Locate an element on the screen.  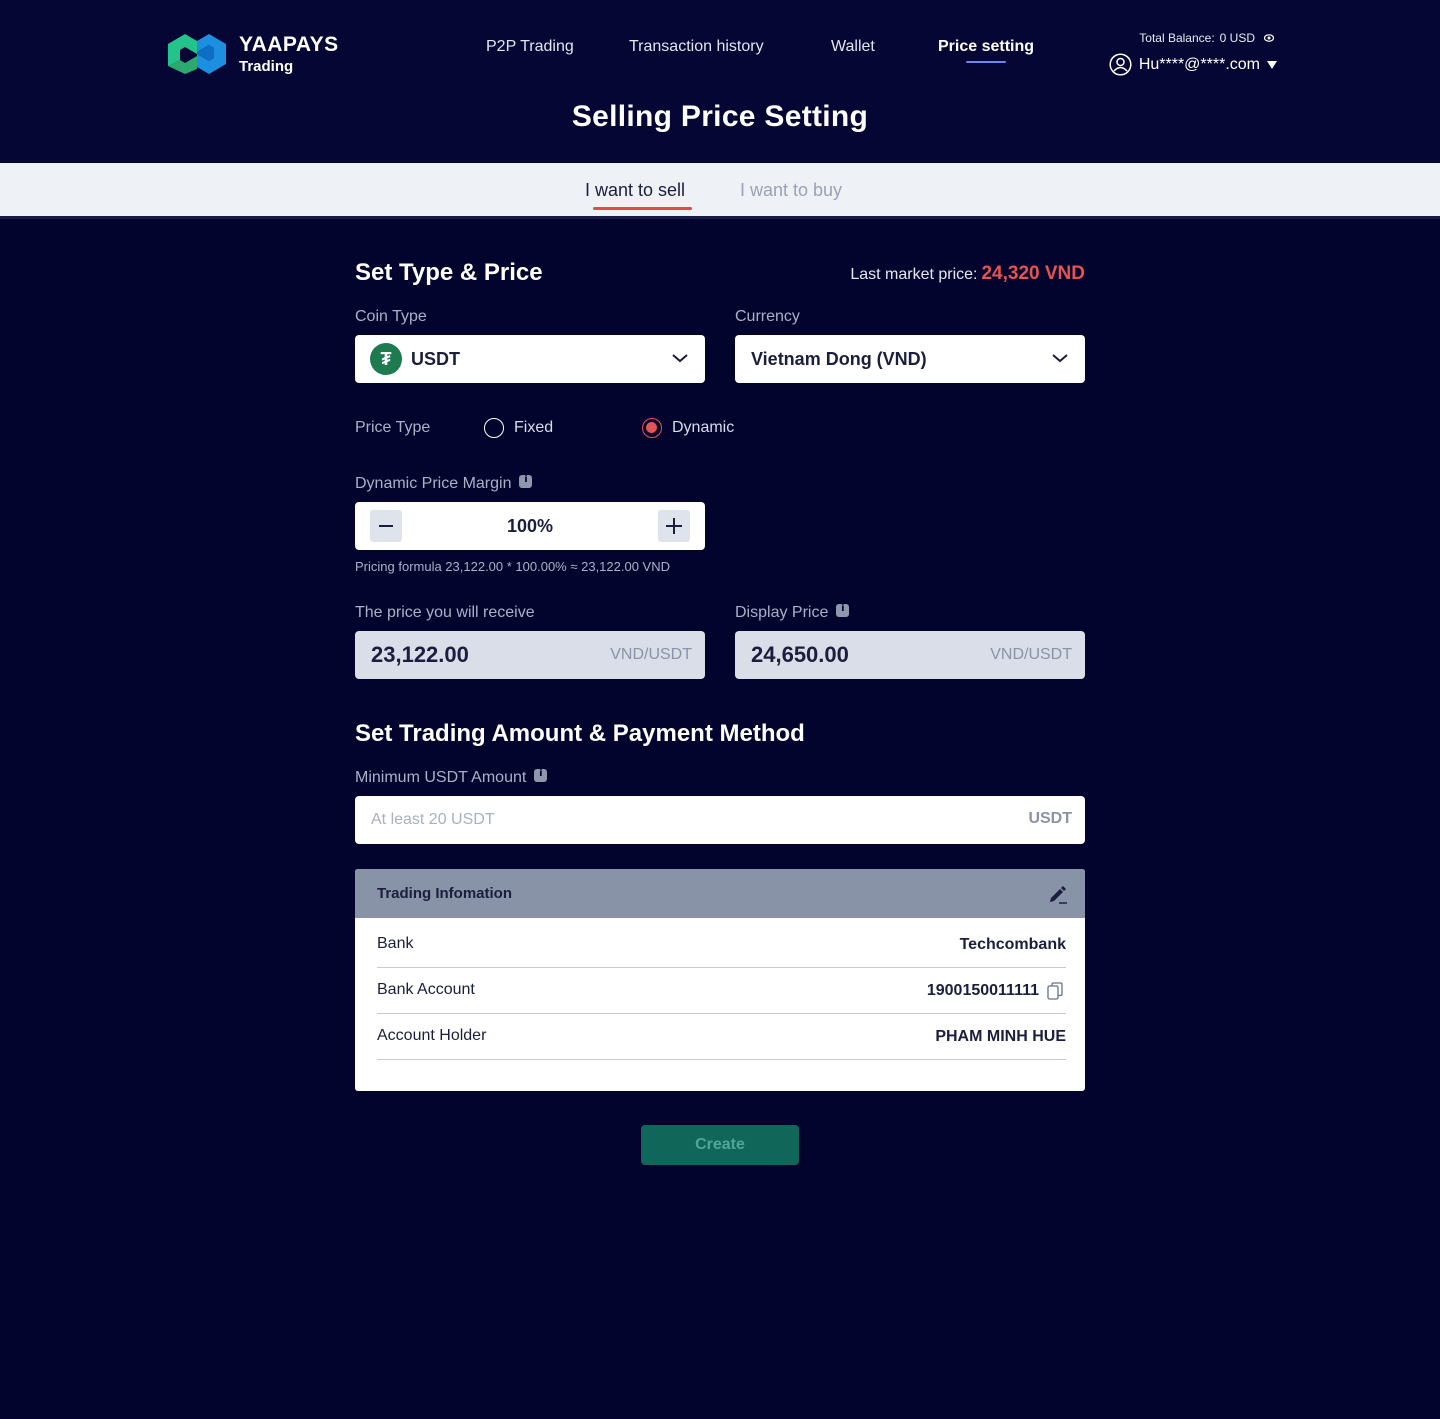
brand-logo: YAAPAYS Trading is located at coordinates (253, 54).